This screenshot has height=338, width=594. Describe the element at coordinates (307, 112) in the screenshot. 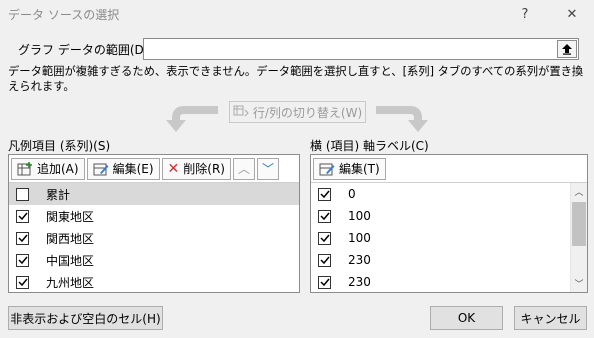

I see `switch-label: 行/列の切り替え(W)` at that location.